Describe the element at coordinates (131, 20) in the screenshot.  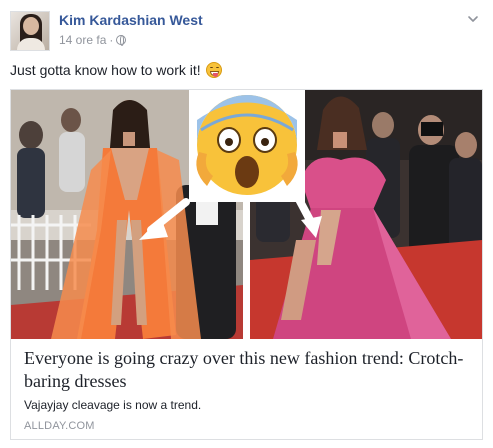
I see `author-name-link: Kim Kardashian West` at that location.